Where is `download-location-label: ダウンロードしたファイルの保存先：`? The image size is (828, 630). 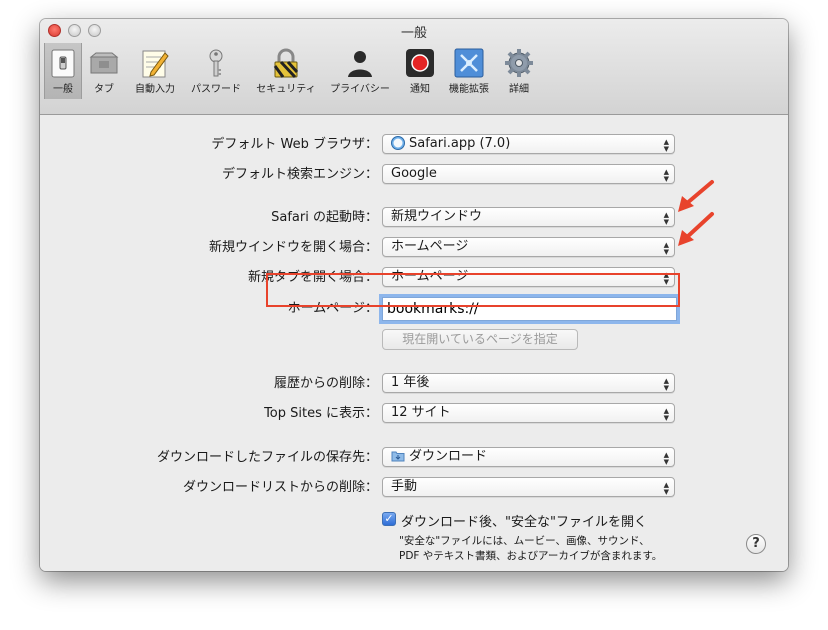
download-location-label: ダウンロードしたファイルの保存先： is located at coordinates (267, 457).